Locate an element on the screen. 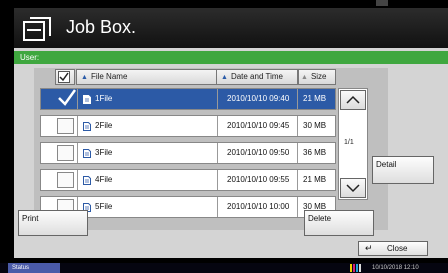 This screenshot has height=273, width=448. job-box-icon is located at coordinates (37, 29).